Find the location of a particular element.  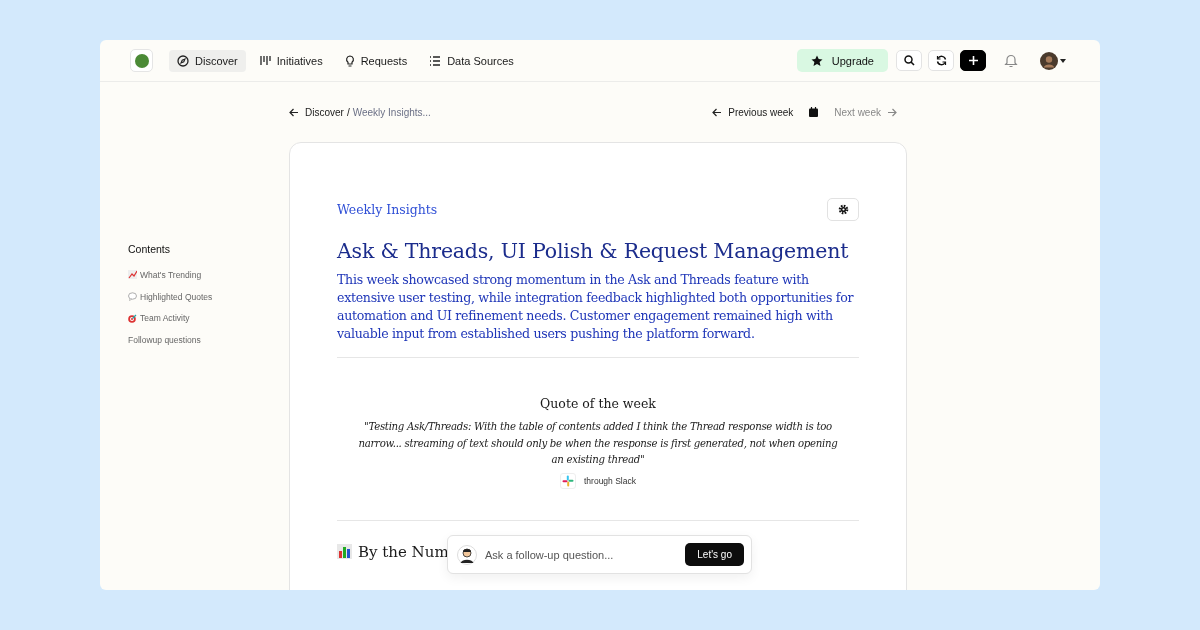

plus-icon is located at coordinates (973, 60).